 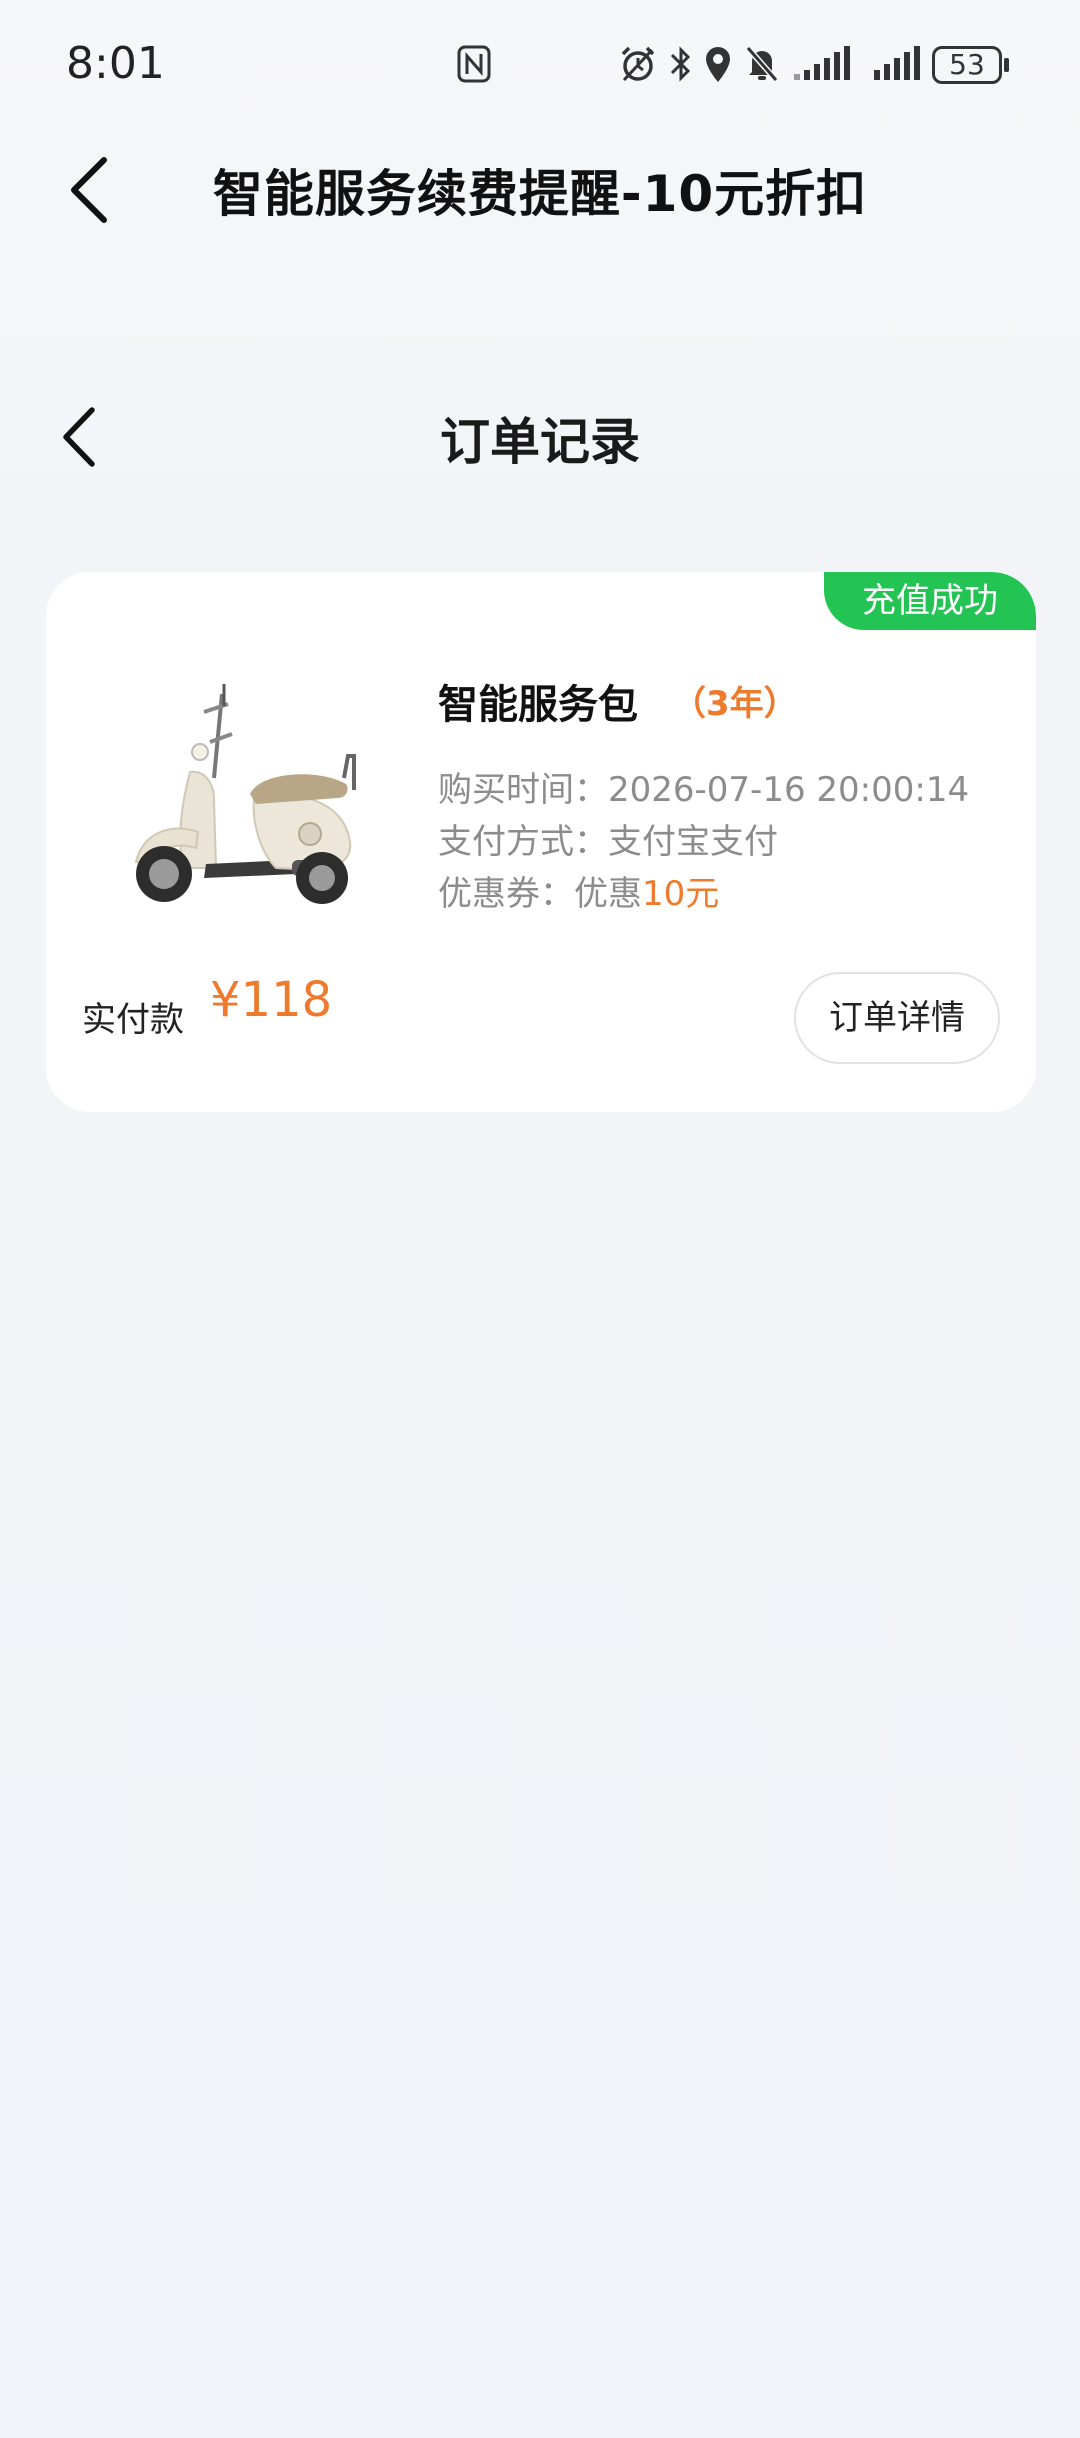 I want to click on paid-amount: ¥118, so click(x=271, y=1000).